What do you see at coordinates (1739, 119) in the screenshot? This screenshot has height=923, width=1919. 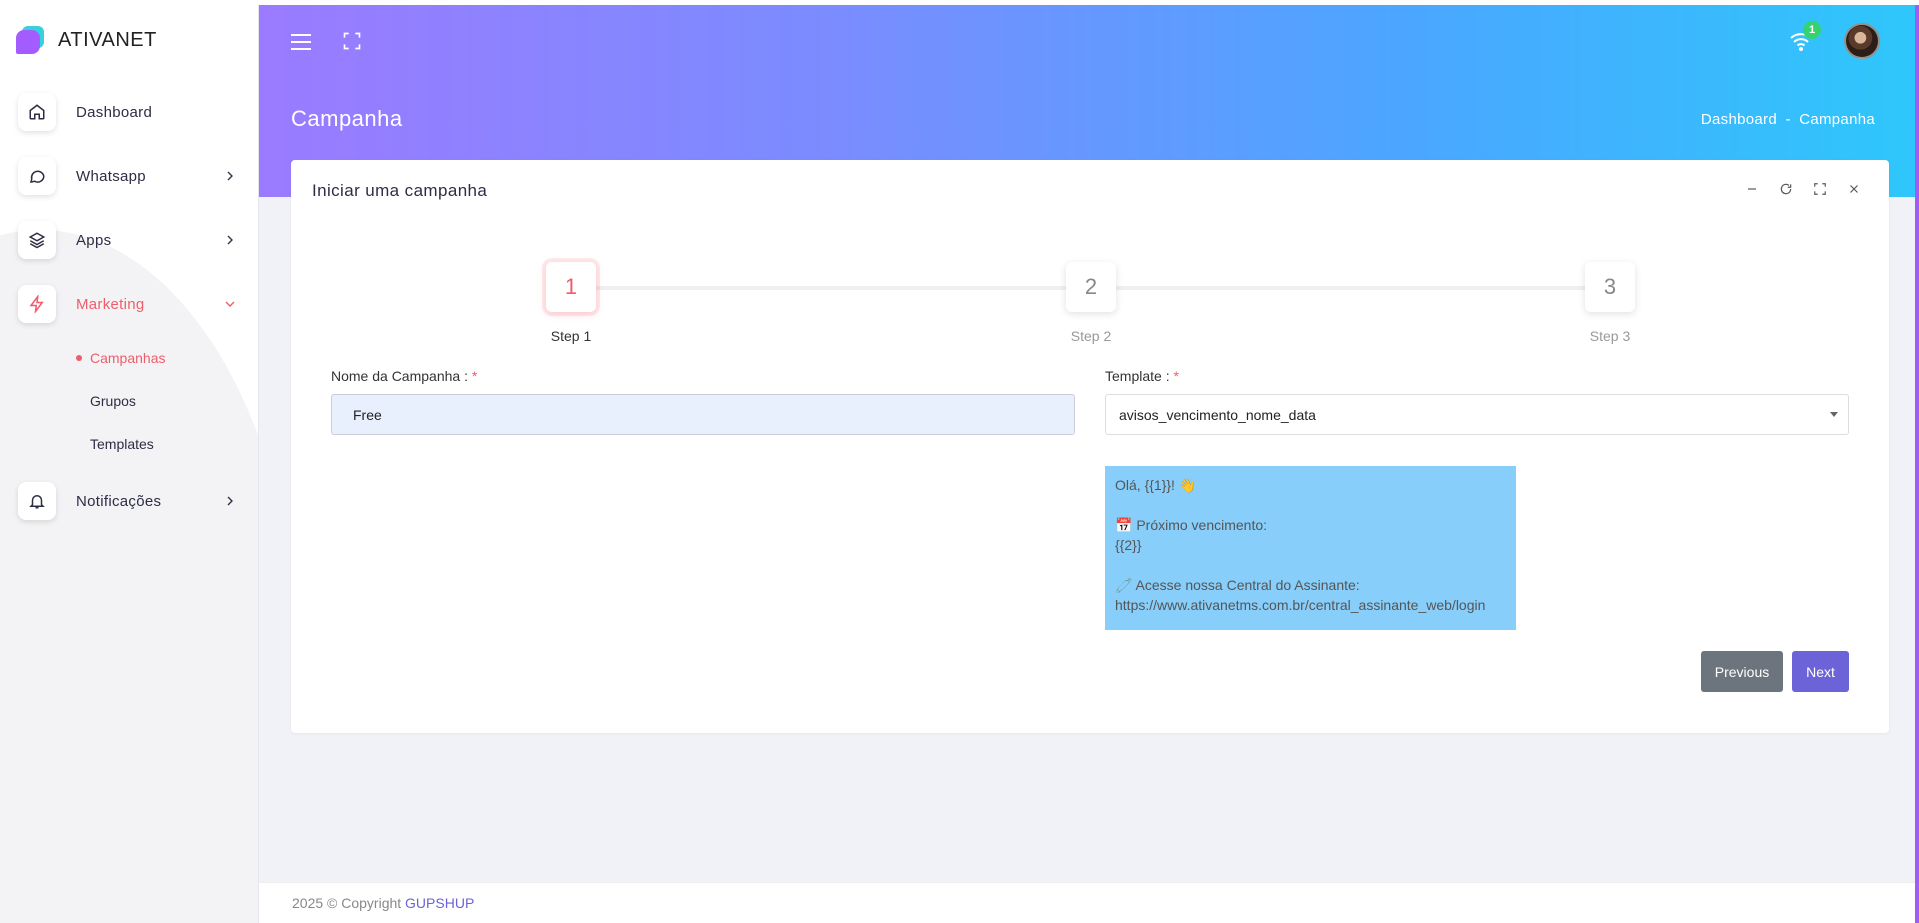 I see `breadcrumb-link-dashboard: Dashboard` at bounding box center [1739, 119].